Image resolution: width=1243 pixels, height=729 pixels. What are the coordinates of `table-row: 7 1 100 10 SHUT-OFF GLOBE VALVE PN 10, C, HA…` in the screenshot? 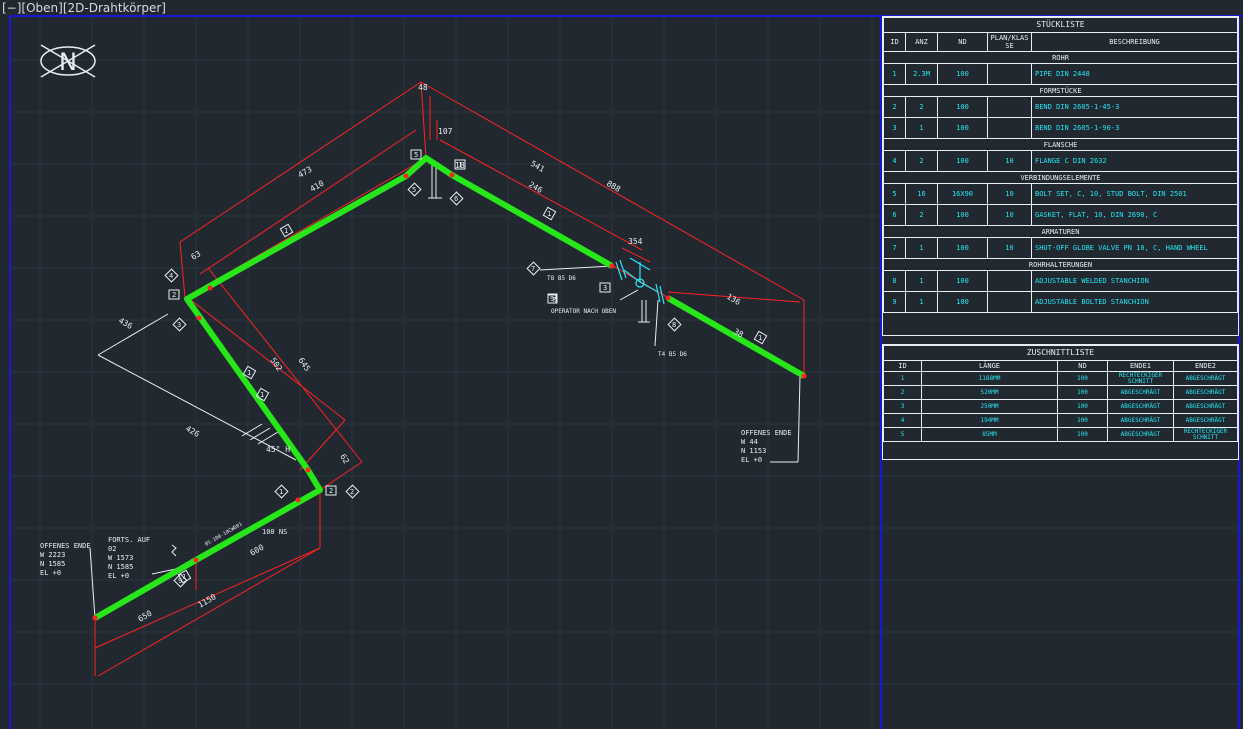 It's located at (1060, 248).